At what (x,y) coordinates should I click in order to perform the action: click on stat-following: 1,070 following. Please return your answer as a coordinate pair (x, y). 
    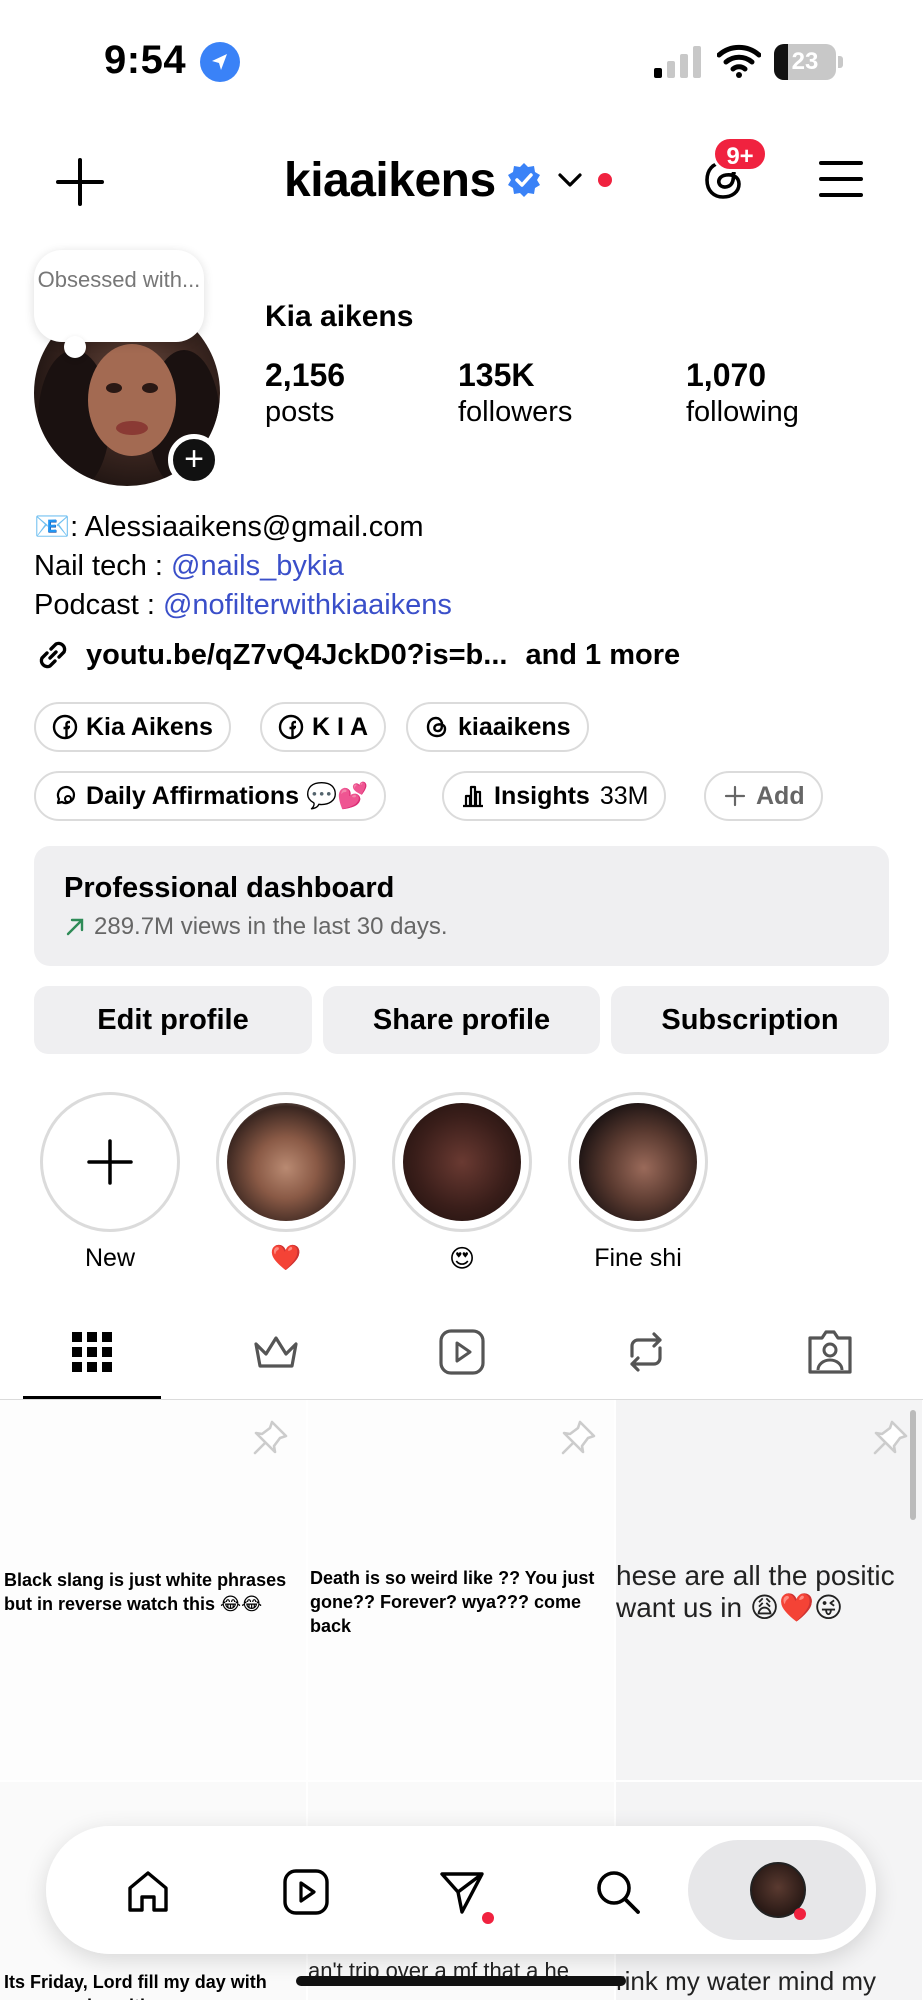
    Looking at the image, I should click on (742, 393).